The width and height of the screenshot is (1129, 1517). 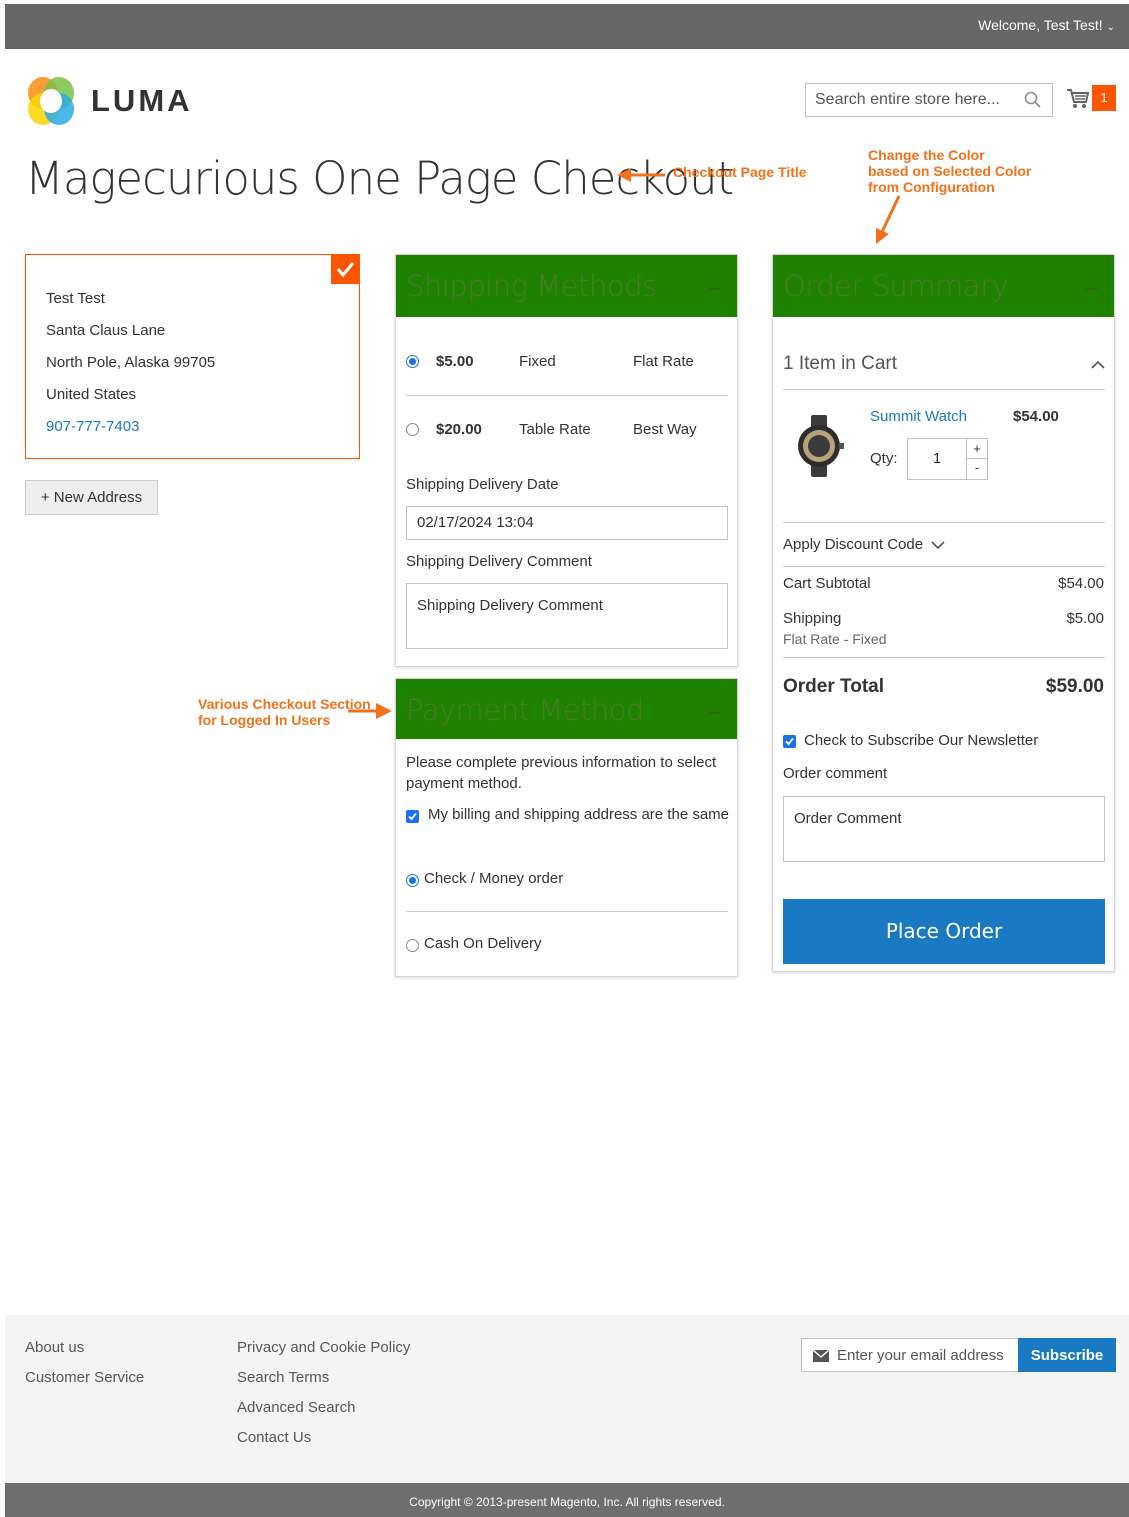 What do you see at coordinates (1085, 618) in the screenshot?
I see `shipping-value: $5.00` at bounding box center [1085, 618].